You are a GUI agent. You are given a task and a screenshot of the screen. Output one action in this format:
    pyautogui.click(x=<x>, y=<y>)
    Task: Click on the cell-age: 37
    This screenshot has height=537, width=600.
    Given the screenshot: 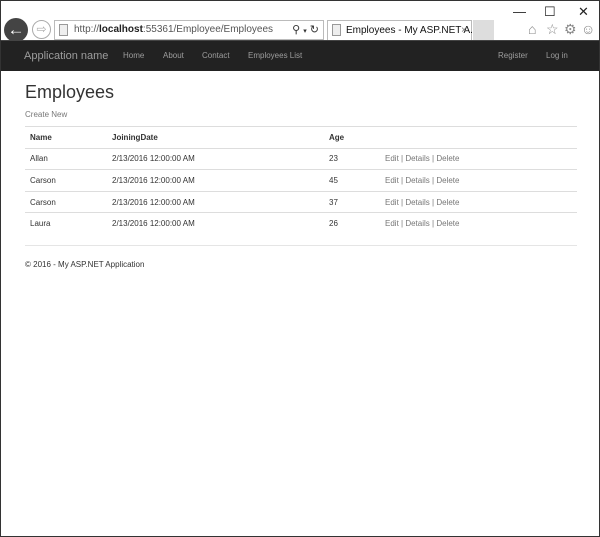 What is the action you would take?
    pyautogui.click(x=352, y=201)
    